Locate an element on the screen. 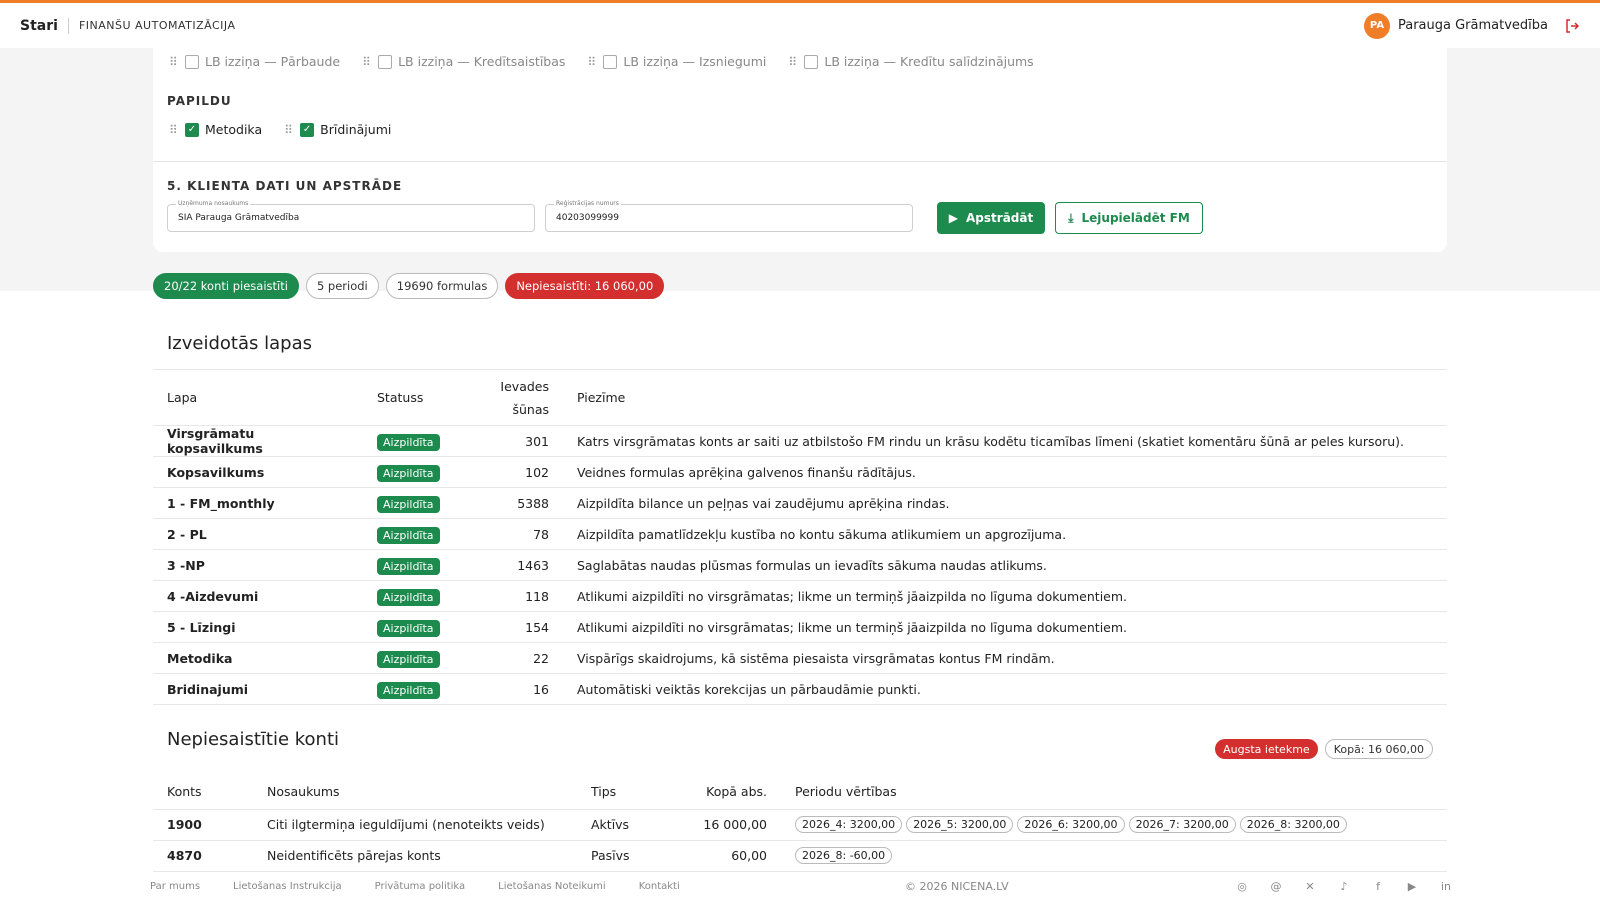 This screenshot has width=1600, height=900. period-values: 2026_8: -60,00 is located at coordinates (1114, 856).